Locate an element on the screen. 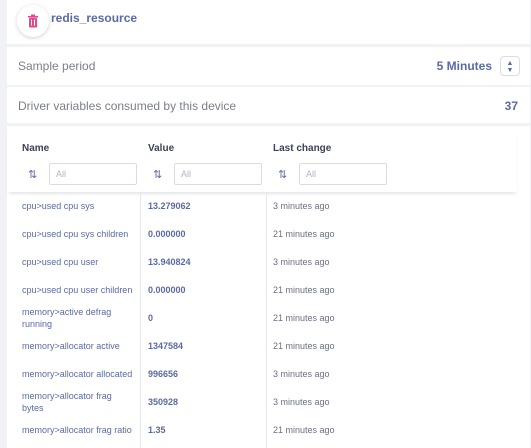 Image resolution: width=531 pixels, height=448 pixels. cell-name: cpu>used cpu sys children is located at coordinates (75, 234).